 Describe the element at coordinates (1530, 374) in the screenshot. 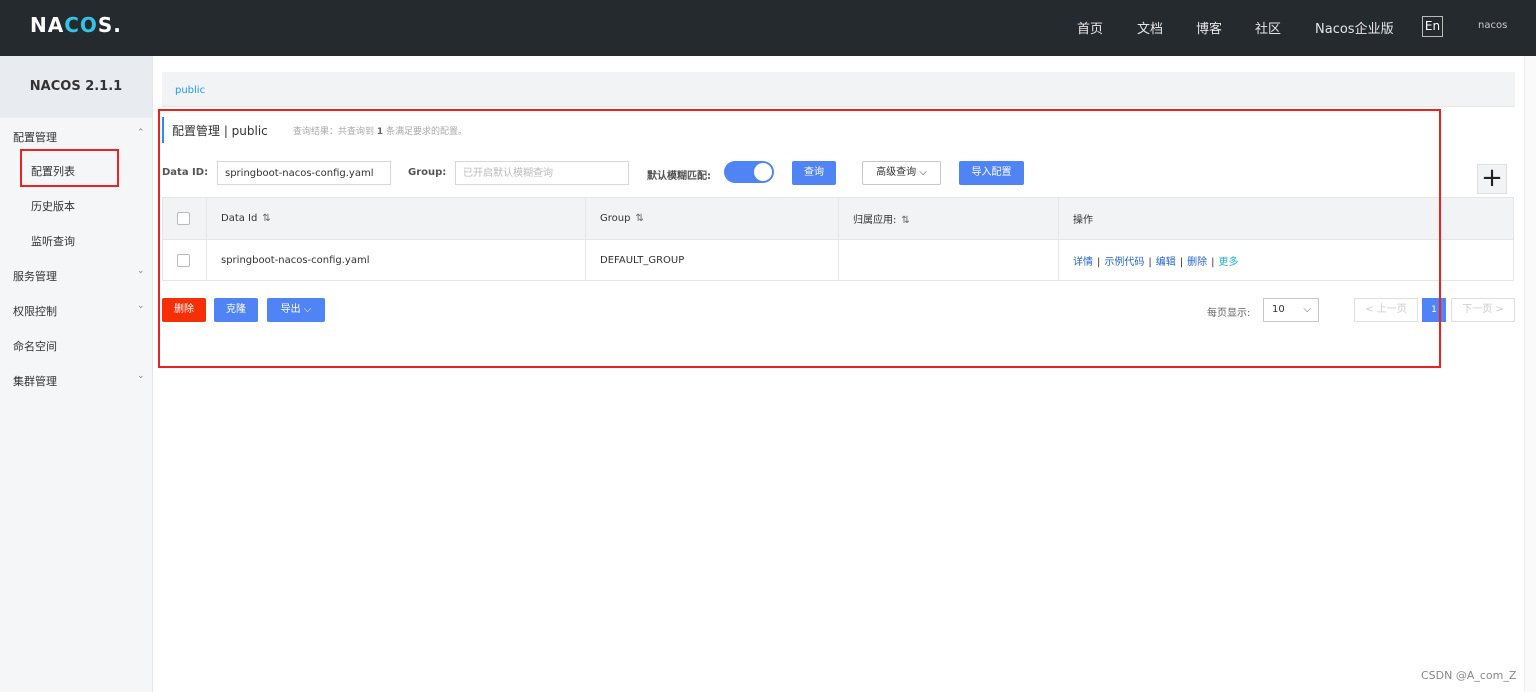

I see `scrollbar` at that location.